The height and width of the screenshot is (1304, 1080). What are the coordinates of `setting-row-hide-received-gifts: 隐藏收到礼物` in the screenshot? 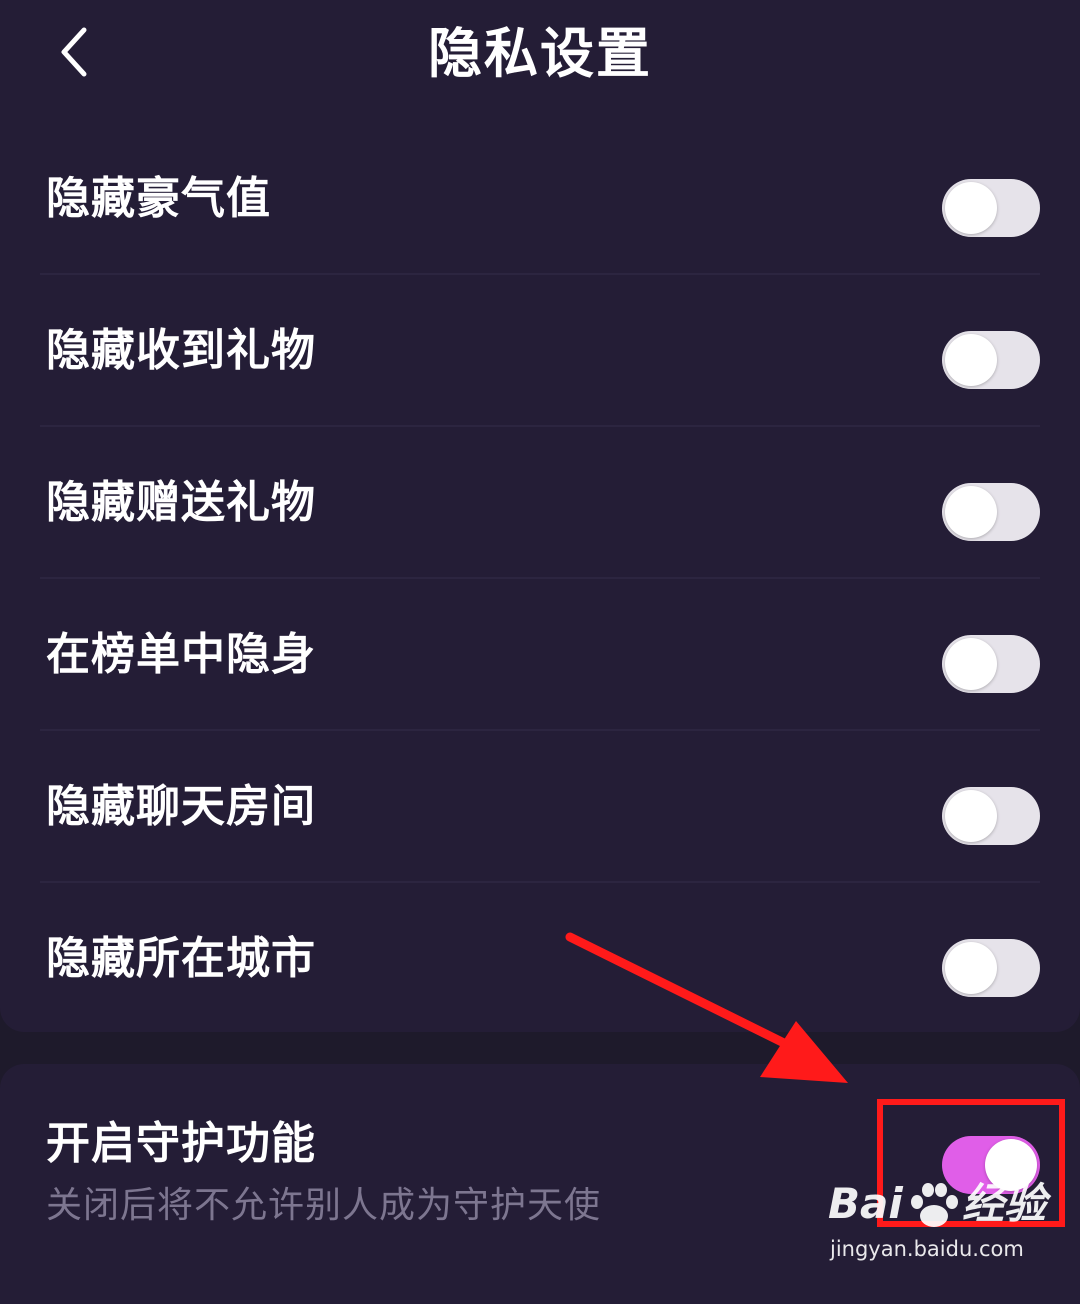 It's located at (540, 351).